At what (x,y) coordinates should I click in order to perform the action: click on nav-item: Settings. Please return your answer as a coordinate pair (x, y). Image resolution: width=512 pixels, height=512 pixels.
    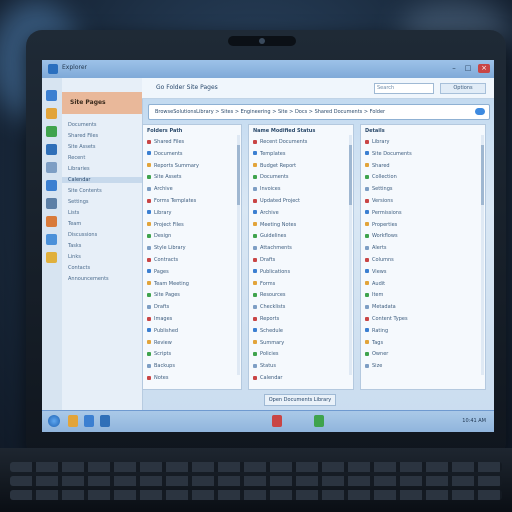
    Looking at the image, I should click on (78, 202).